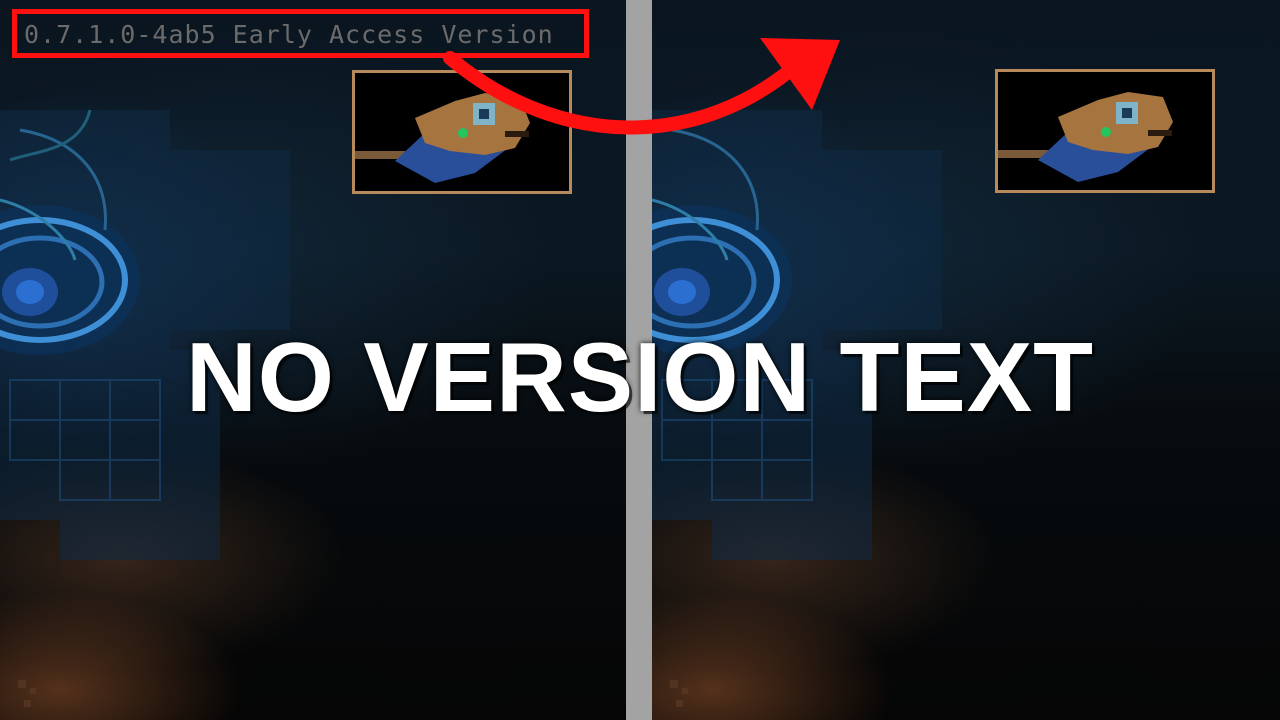 This screenshot has width=1280, height=720. What do you see at coordinates (300, 33) in the screenshot?
I see `version-highlight-box` at bounding box center [300, 33].